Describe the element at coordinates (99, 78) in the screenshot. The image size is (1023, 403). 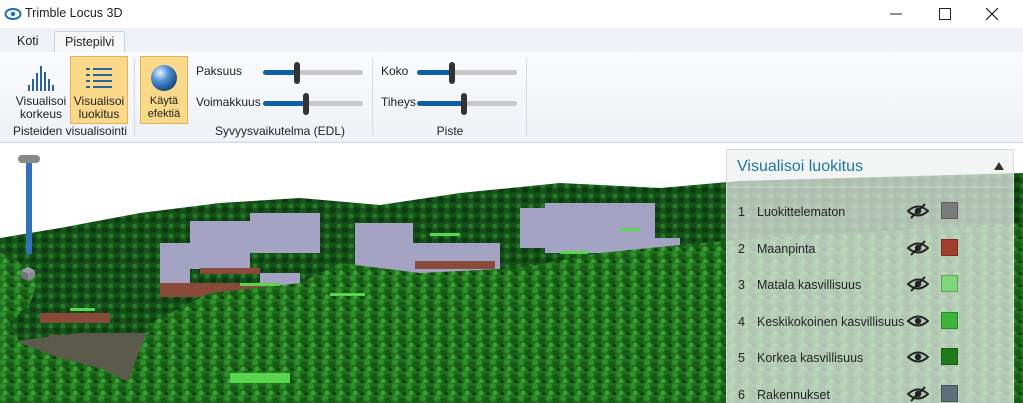
I see `list-icon` at that location.